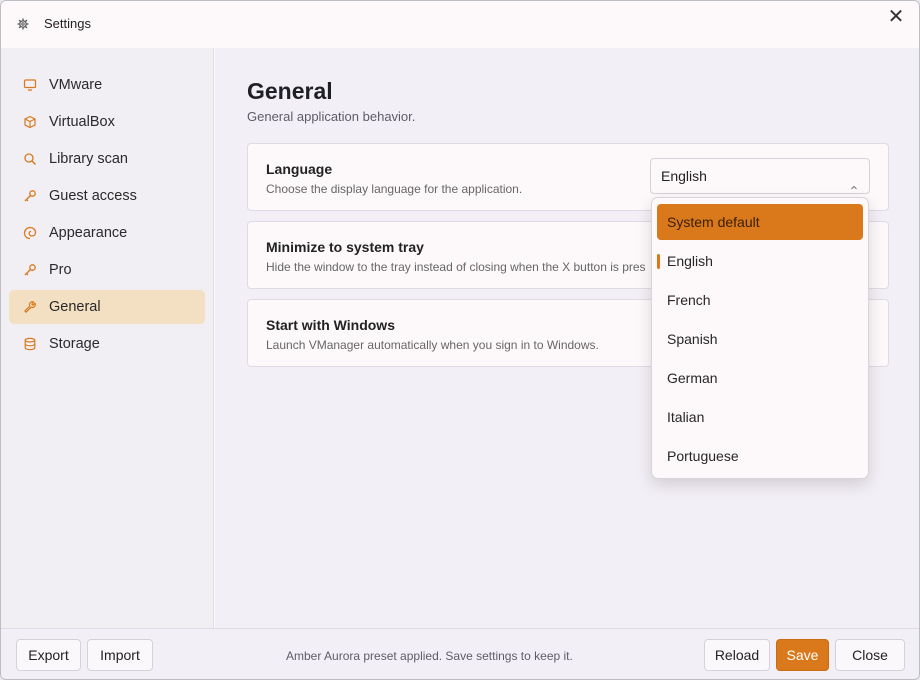 The height and width of the screenshot is (680, 920). Describe the element at coordinates (30, 122) in the screenshot. I see `cube-icon` at that location.